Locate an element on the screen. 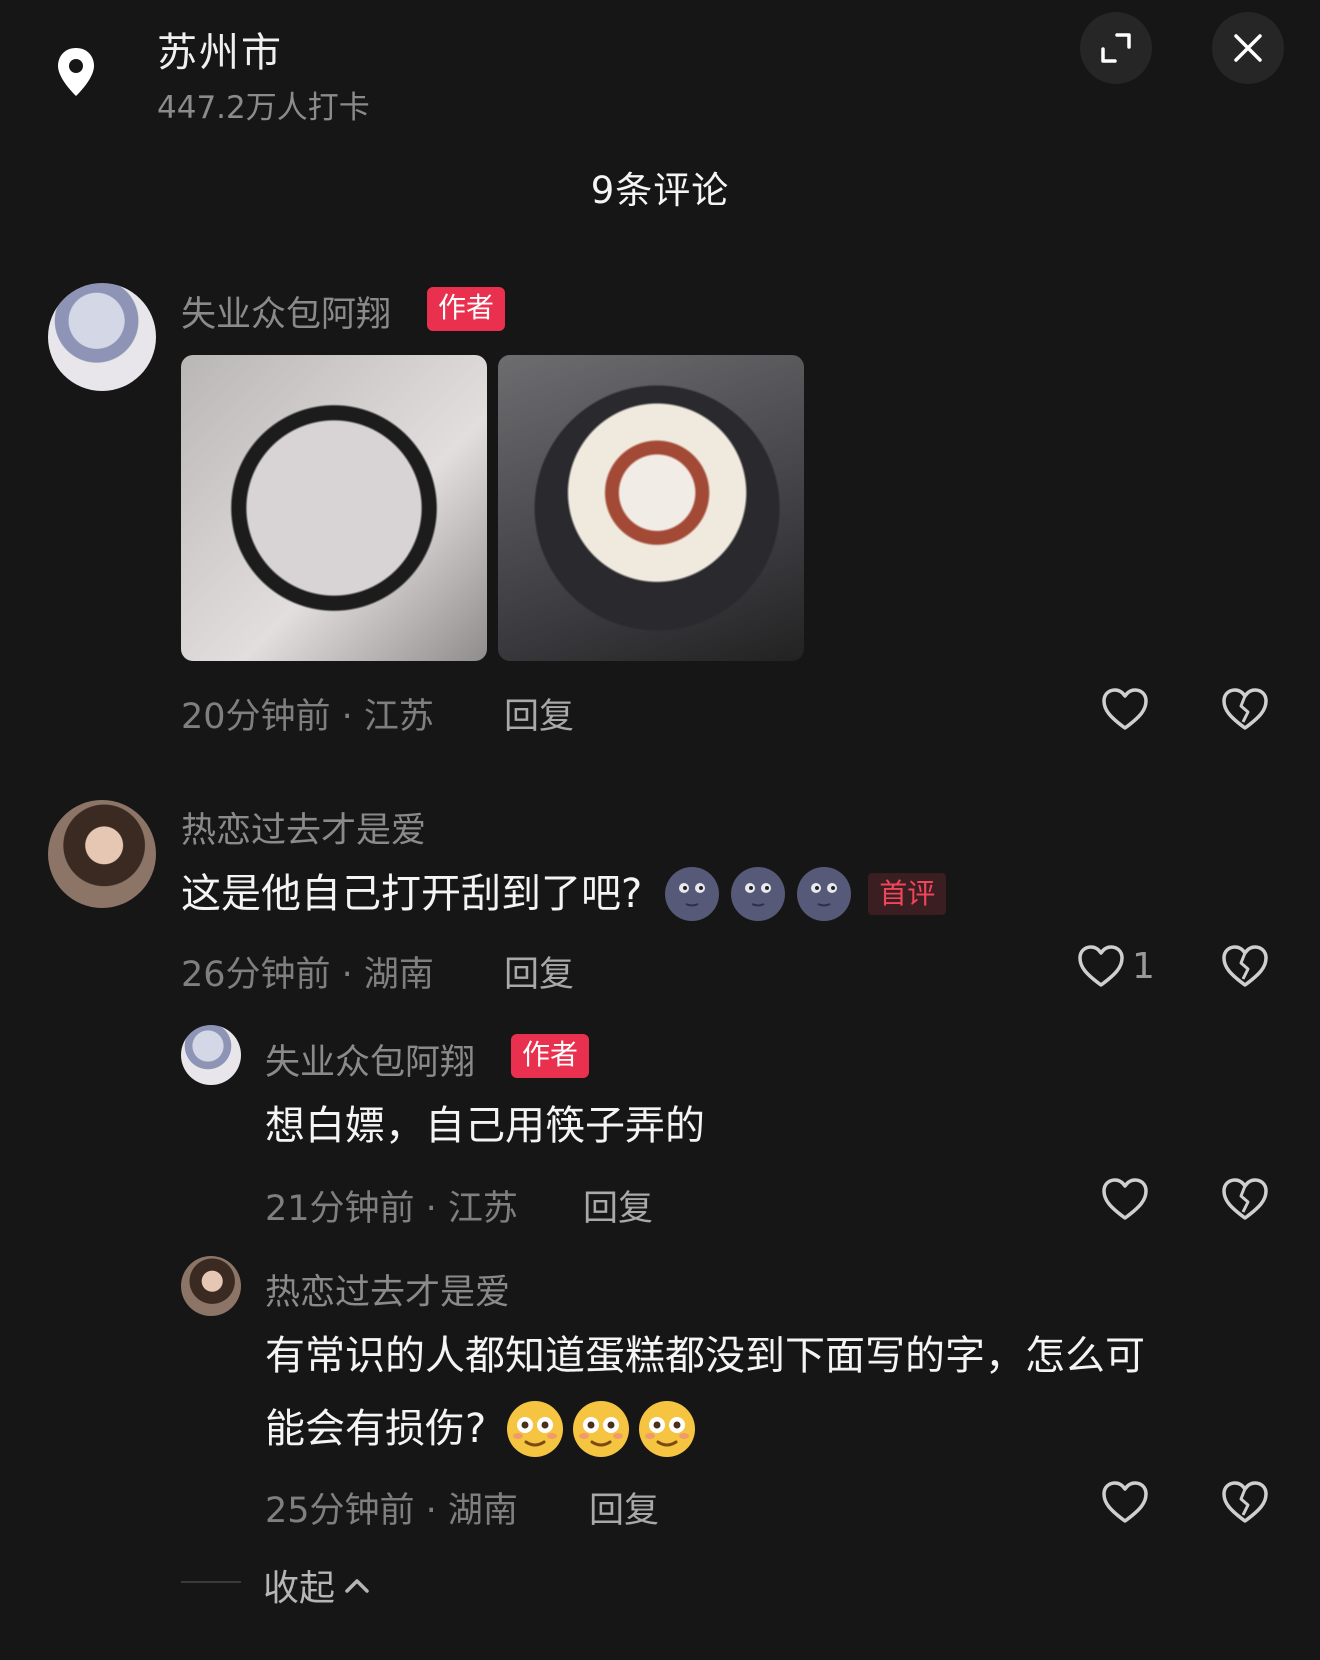 The width and height of the screenshot is (1320, 1660). comment-body: 这是他自己打开刮到了吧? 首评 is located at coordinates (564, 894).